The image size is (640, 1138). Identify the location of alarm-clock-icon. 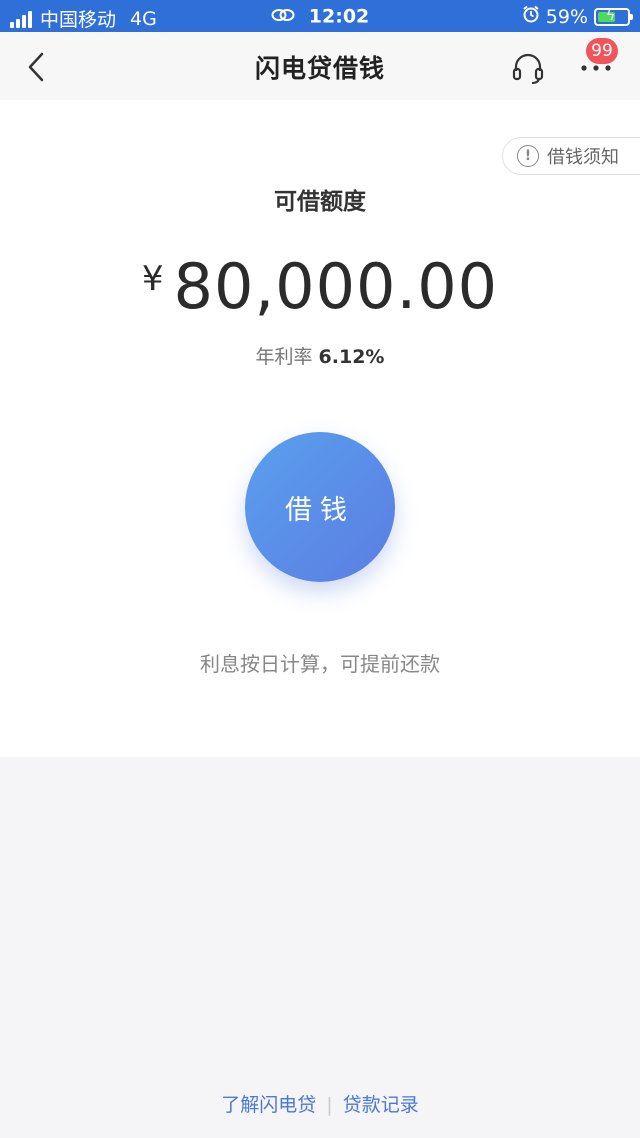
(531, 16).